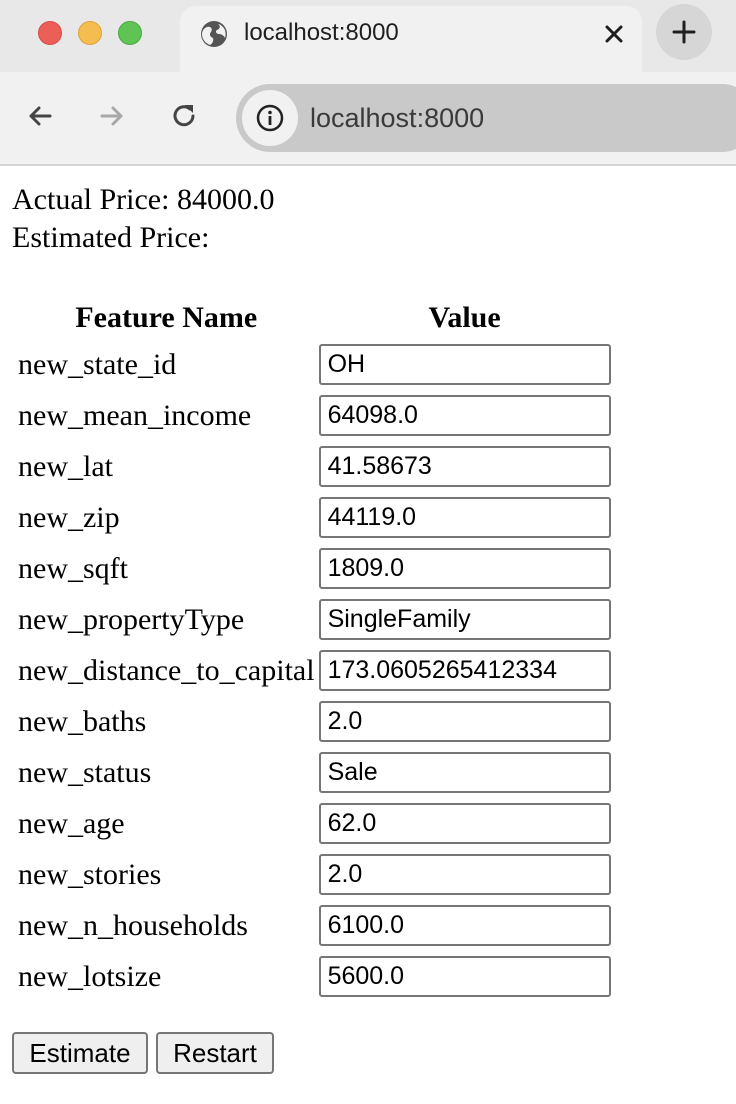 This screenshot has height=1104, width=736. What do you see at coordinates (314, 364) in the screenshot?
I see `table-row: new_state_id` at bounding box center [314, 364].